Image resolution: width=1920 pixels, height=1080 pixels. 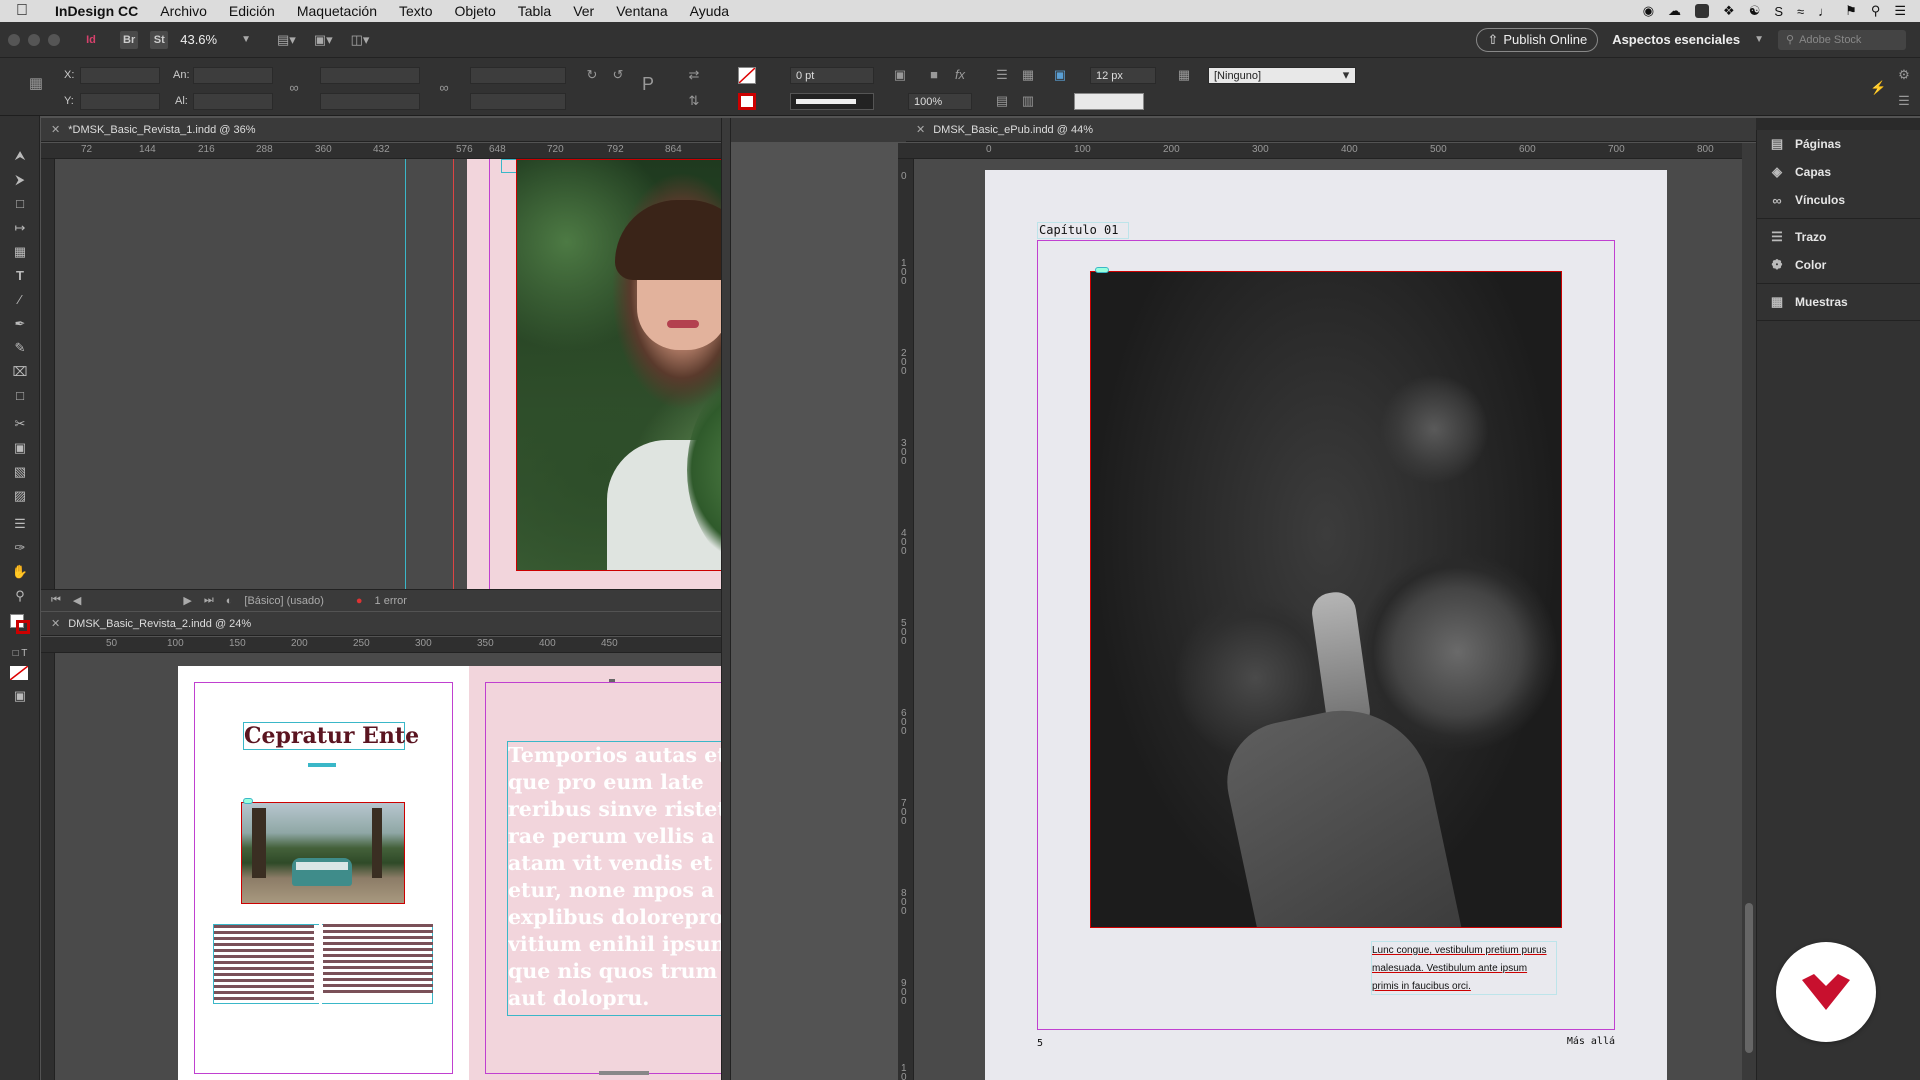 I want to click on flag-icon: ⚑, so click(x=1851, y=11).